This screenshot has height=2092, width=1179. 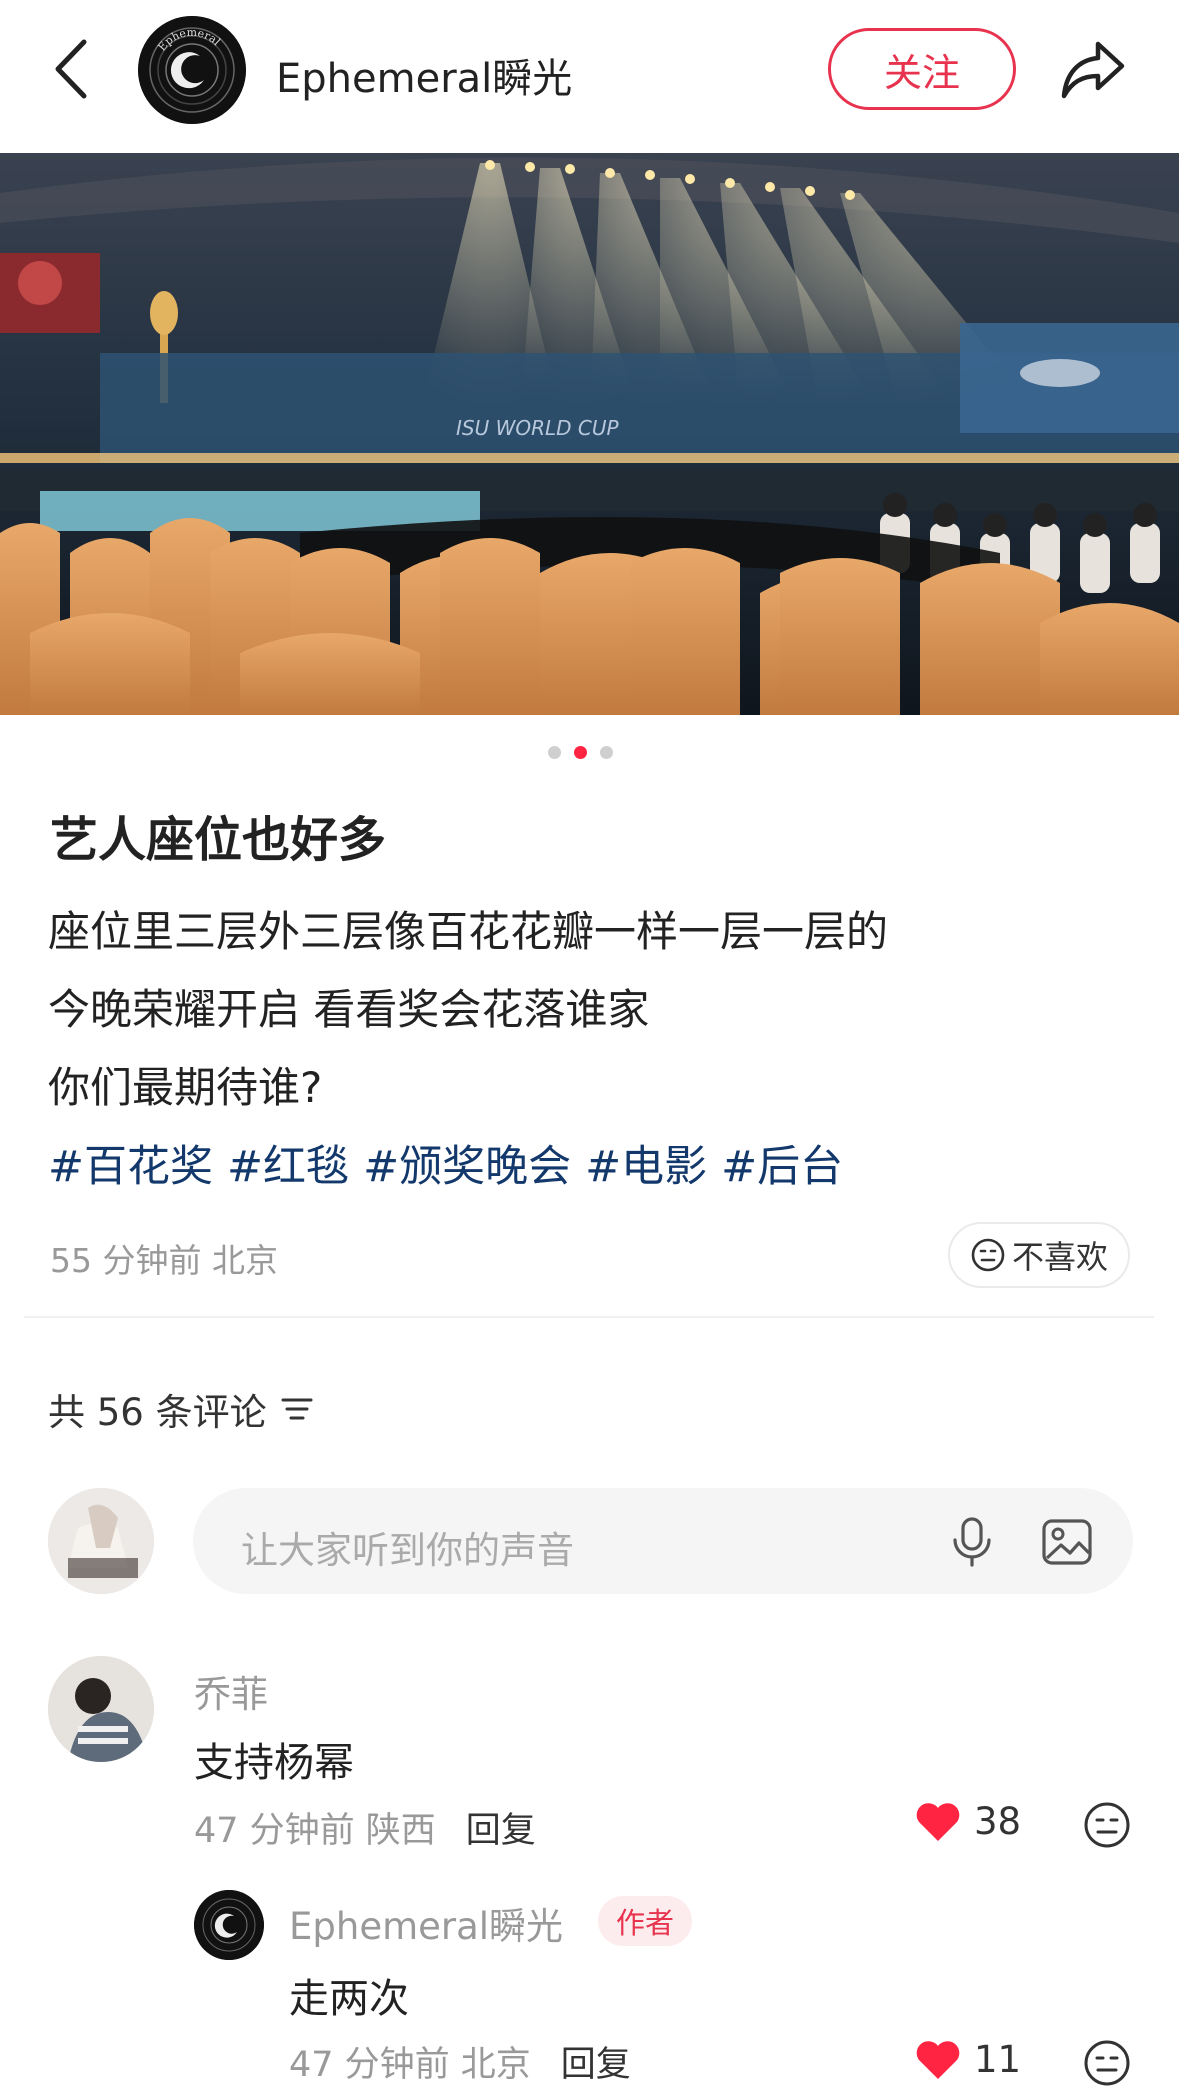 I want to click on like-count: 11, so click(x=998, y=2059).